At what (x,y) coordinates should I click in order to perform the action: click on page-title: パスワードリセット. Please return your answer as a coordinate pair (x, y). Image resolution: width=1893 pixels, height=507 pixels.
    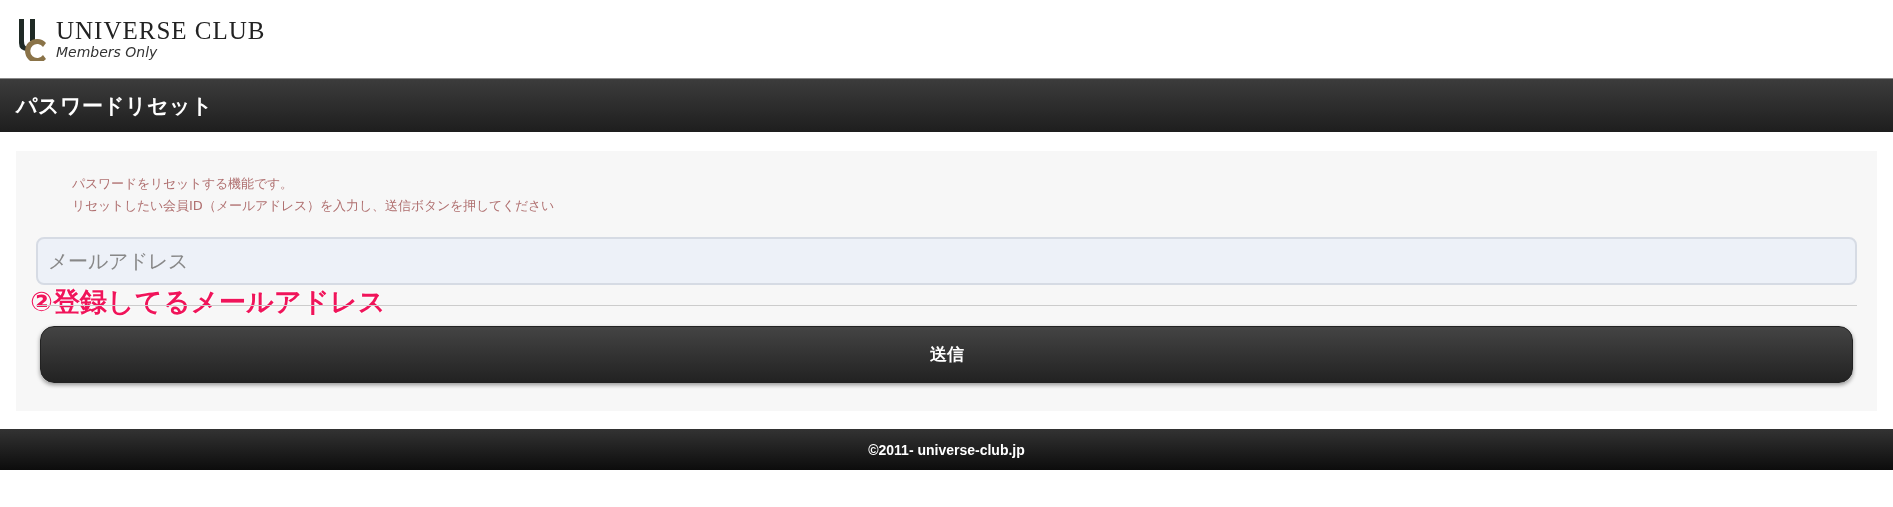
    Looking at the image, I should click on (114, 106).